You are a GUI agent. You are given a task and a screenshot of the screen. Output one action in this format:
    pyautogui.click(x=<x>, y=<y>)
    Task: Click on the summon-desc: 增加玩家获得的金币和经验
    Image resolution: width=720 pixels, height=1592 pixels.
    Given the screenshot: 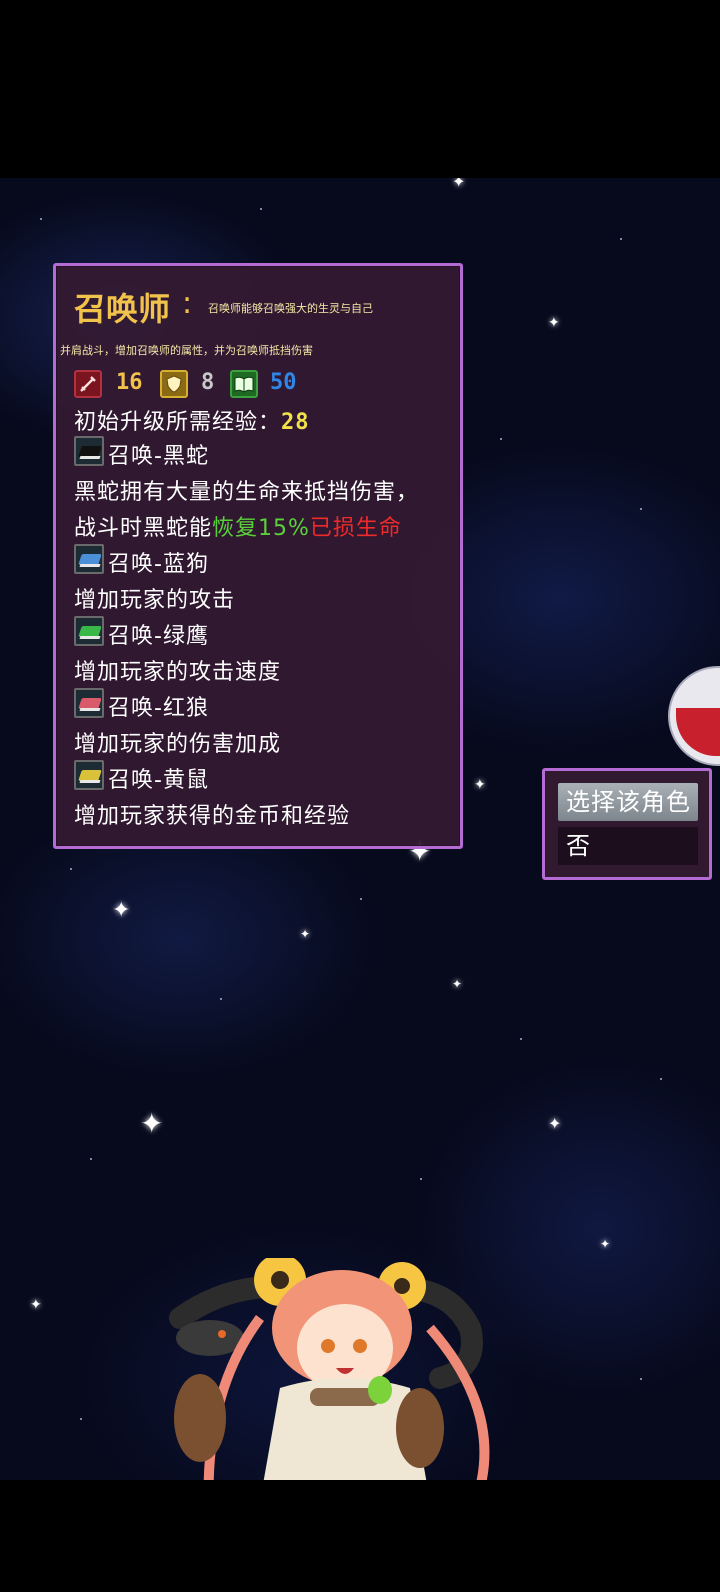 What is the action you would take?
    pyautogui.click(x=212, y=816)
    